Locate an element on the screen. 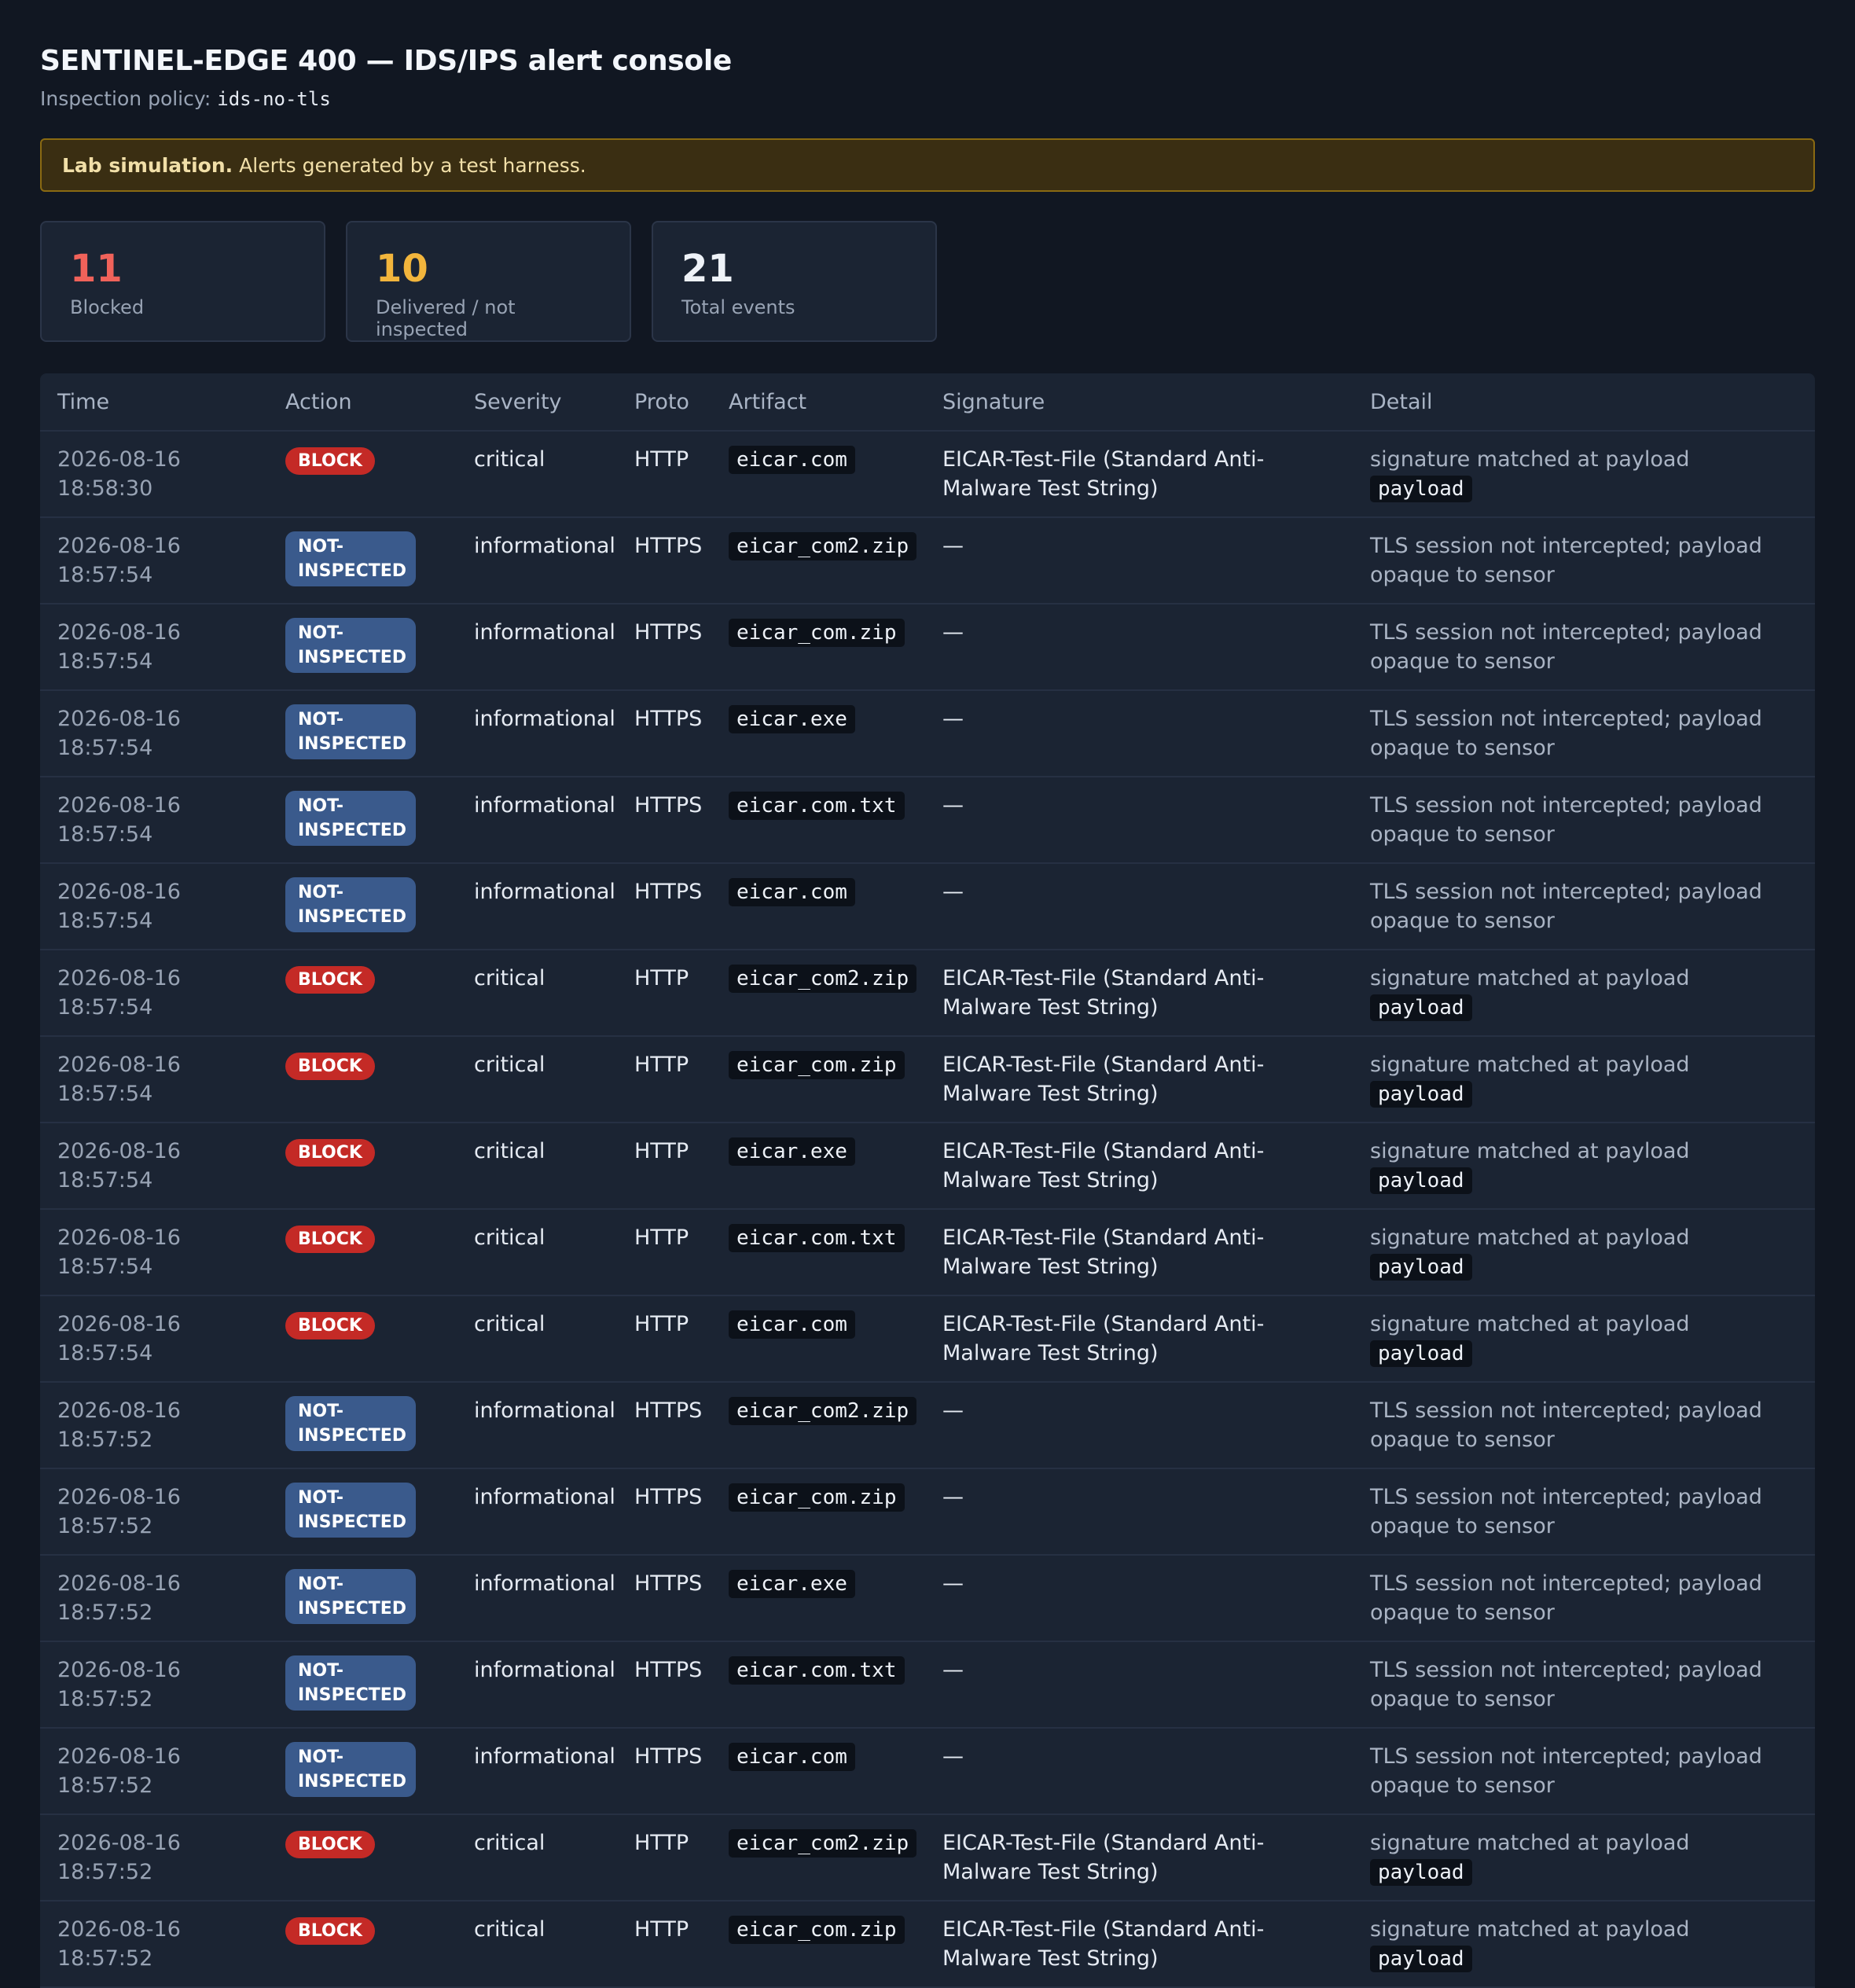  policy-label: Inspection policy: is located at coordinates (125, 98).